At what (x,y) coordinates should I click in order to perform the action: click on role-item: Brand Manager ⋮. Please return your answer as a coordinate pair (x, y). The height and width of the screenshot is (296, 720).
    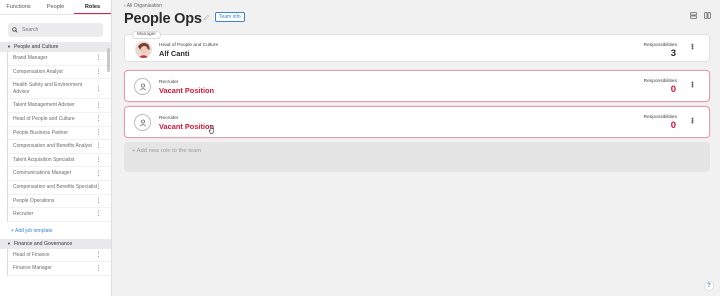
    Looking at the image, I should click on (59, 59).